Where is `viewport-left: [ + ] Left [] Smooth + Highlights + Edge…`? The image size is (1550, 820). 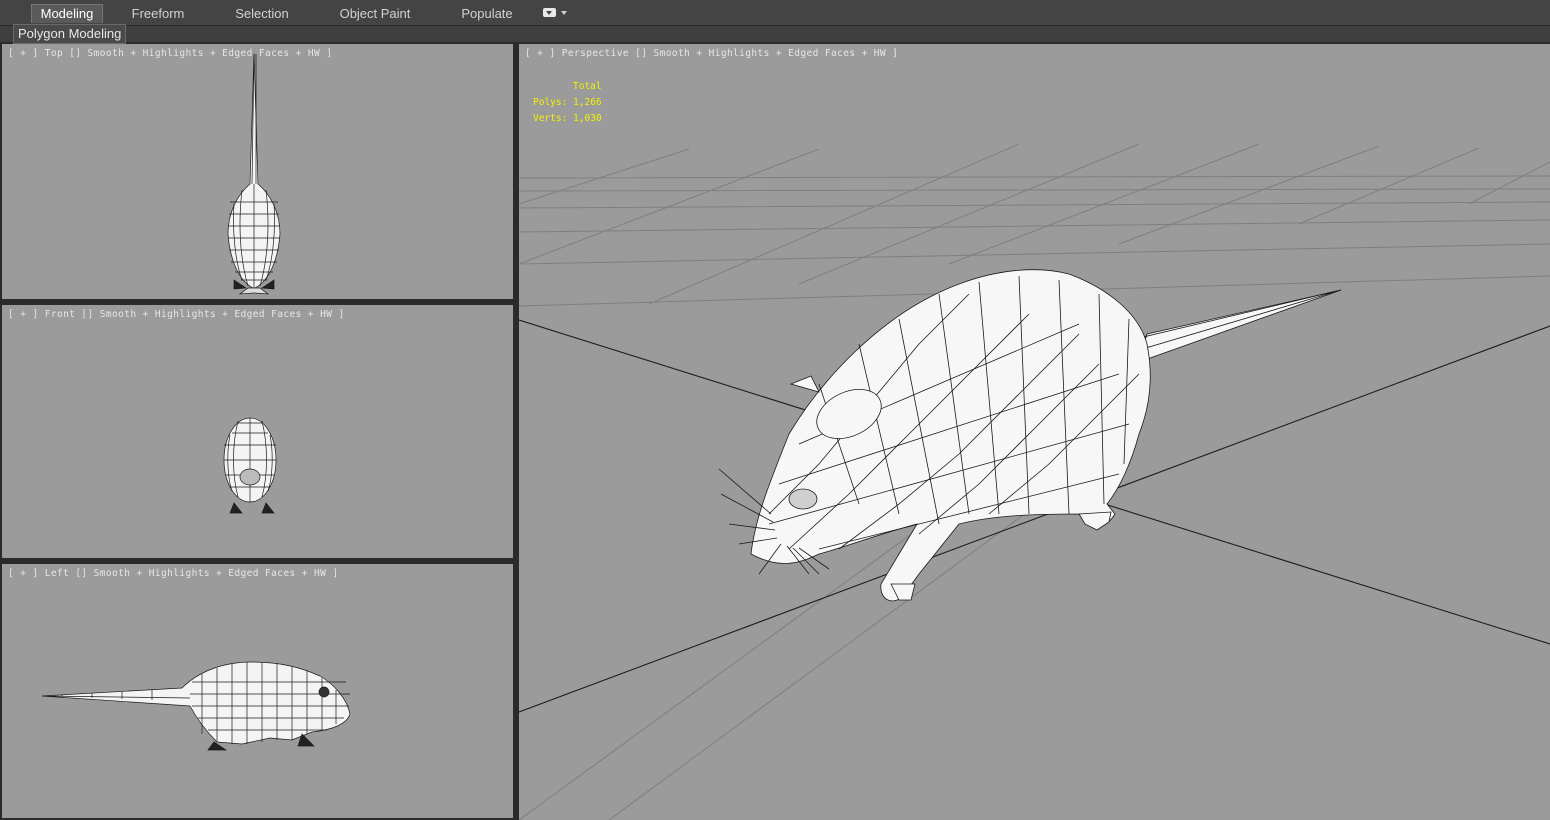
viewport-left: [ + ] Left [] Smooth + Highlights + Edge… is located at coordinates (257, 691).